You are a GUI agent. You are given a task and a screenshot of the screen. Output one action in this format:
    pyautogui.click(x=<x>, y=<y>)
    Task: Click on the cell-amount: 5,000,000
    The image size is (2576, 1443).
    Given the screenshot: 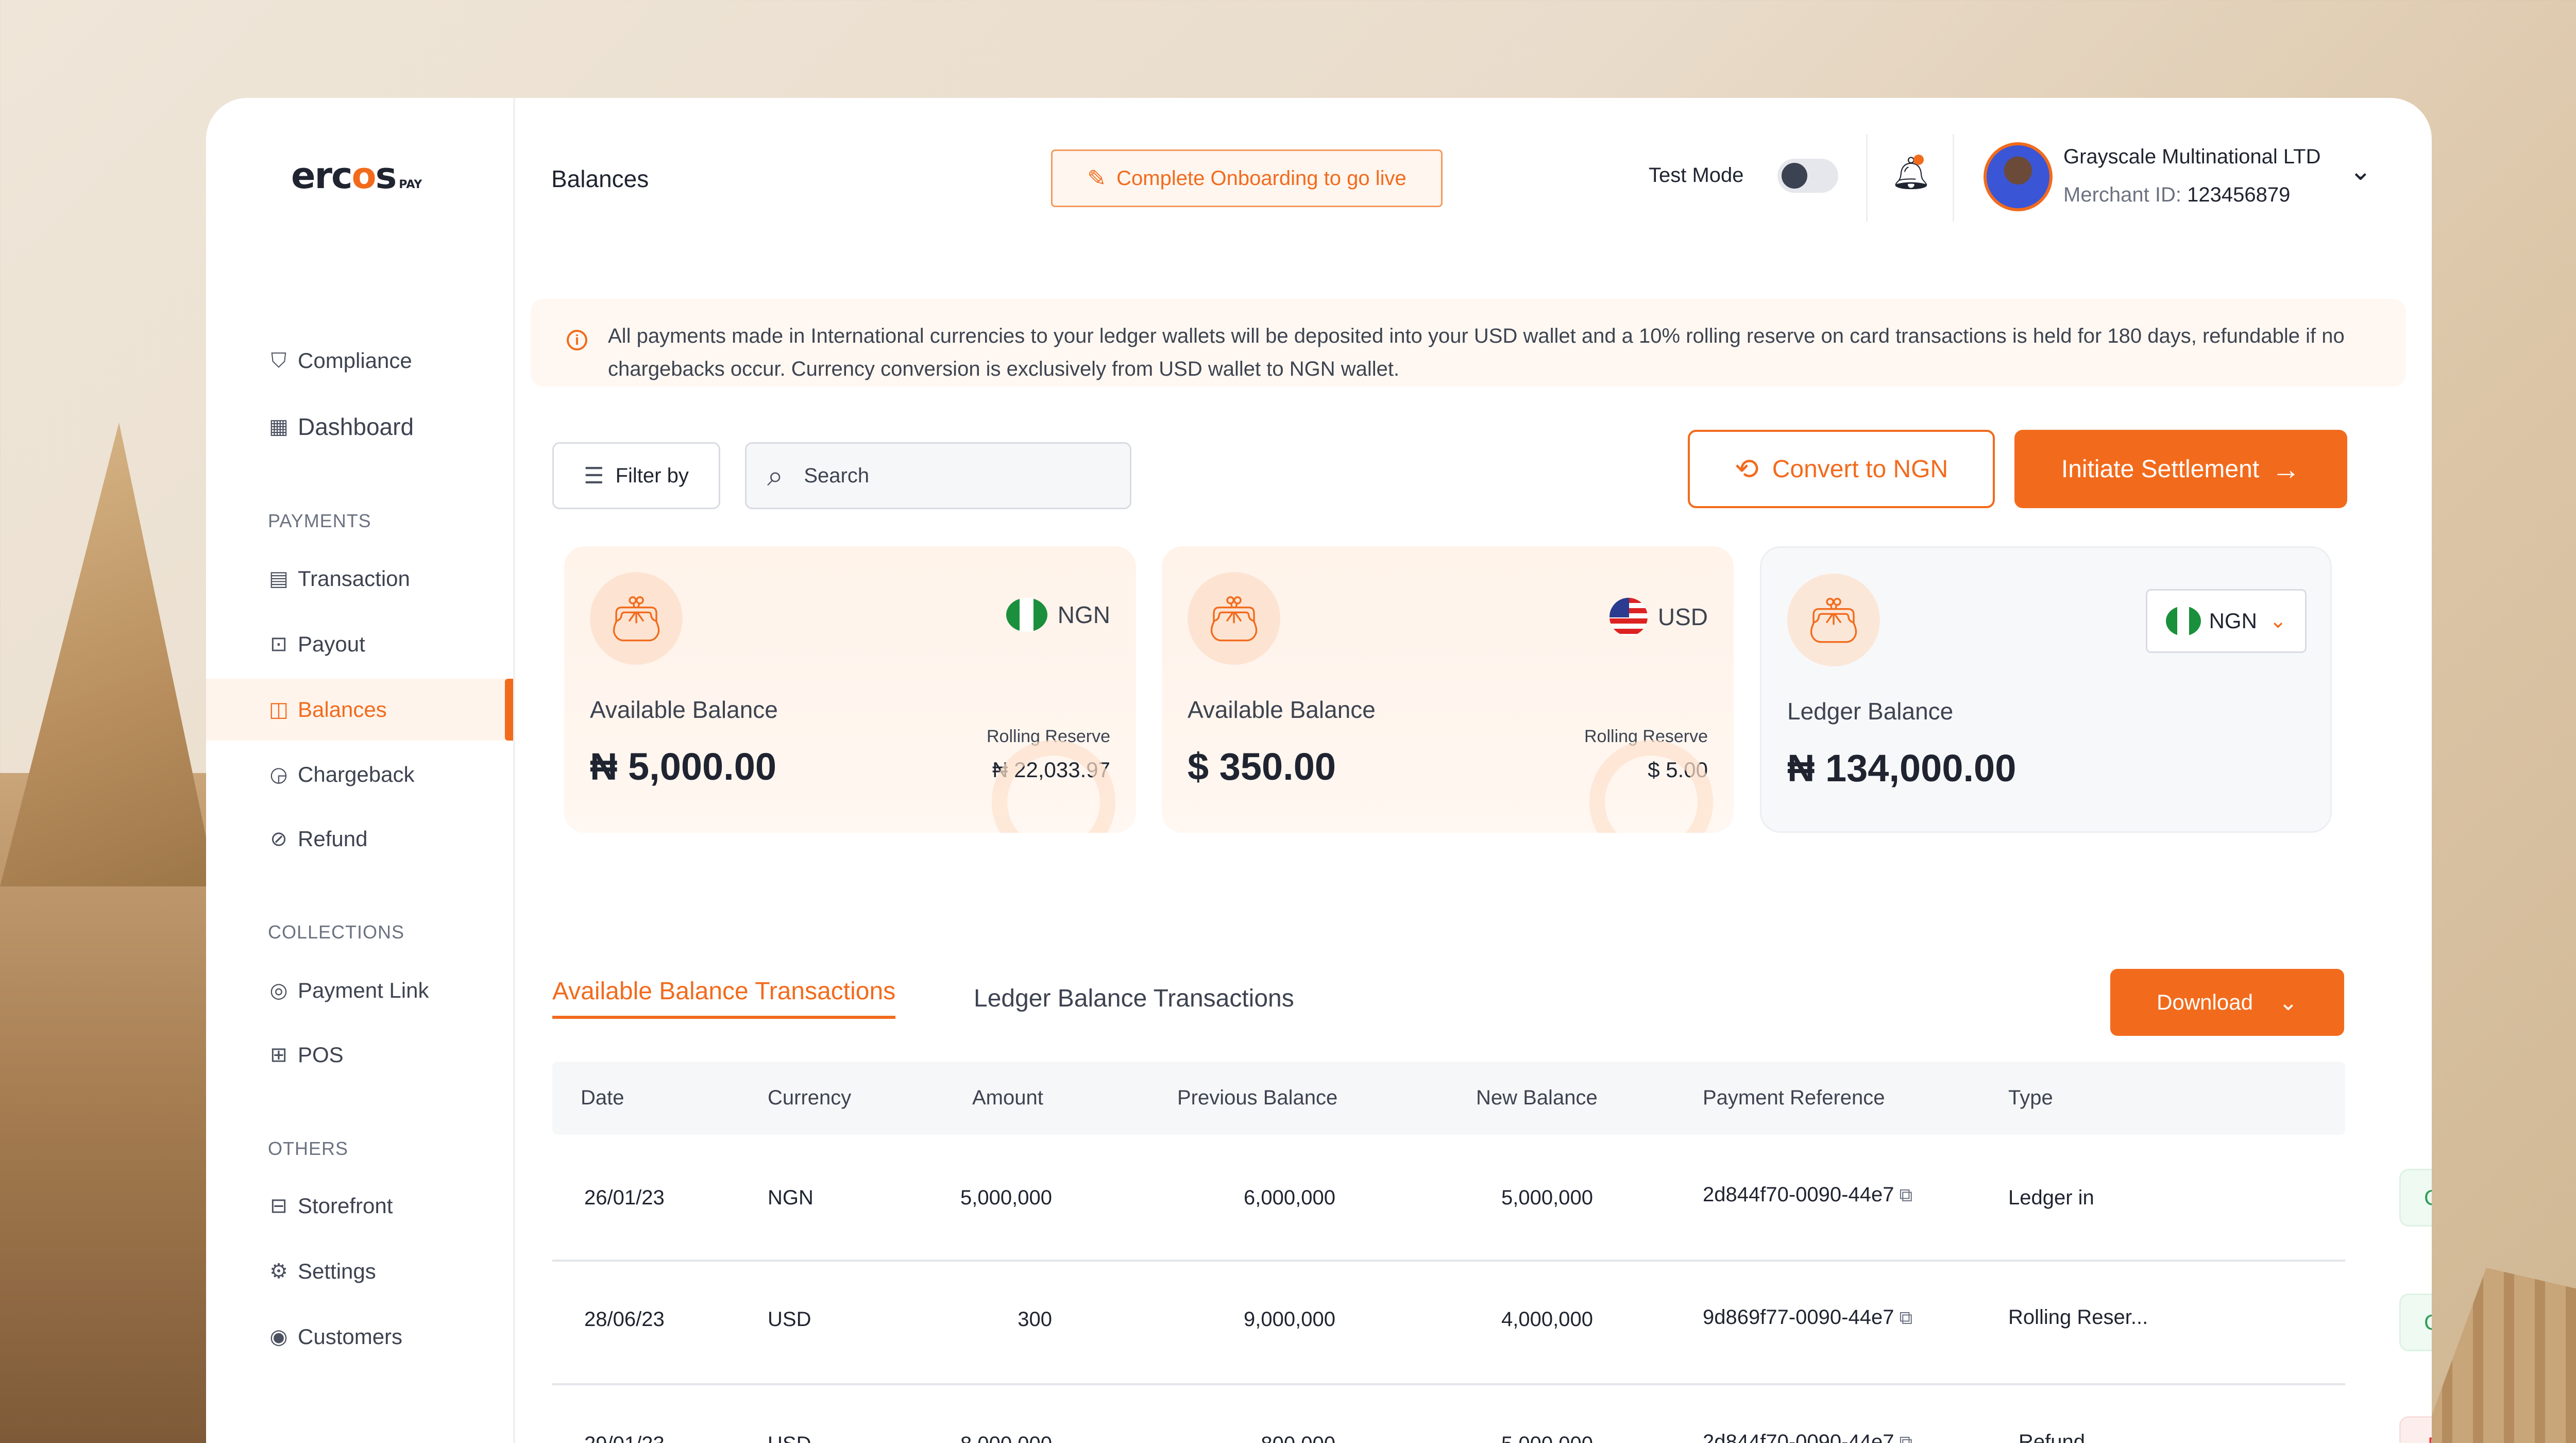 What is the action you would take?
    pyautogui.click(x=1006, y=1197)
    